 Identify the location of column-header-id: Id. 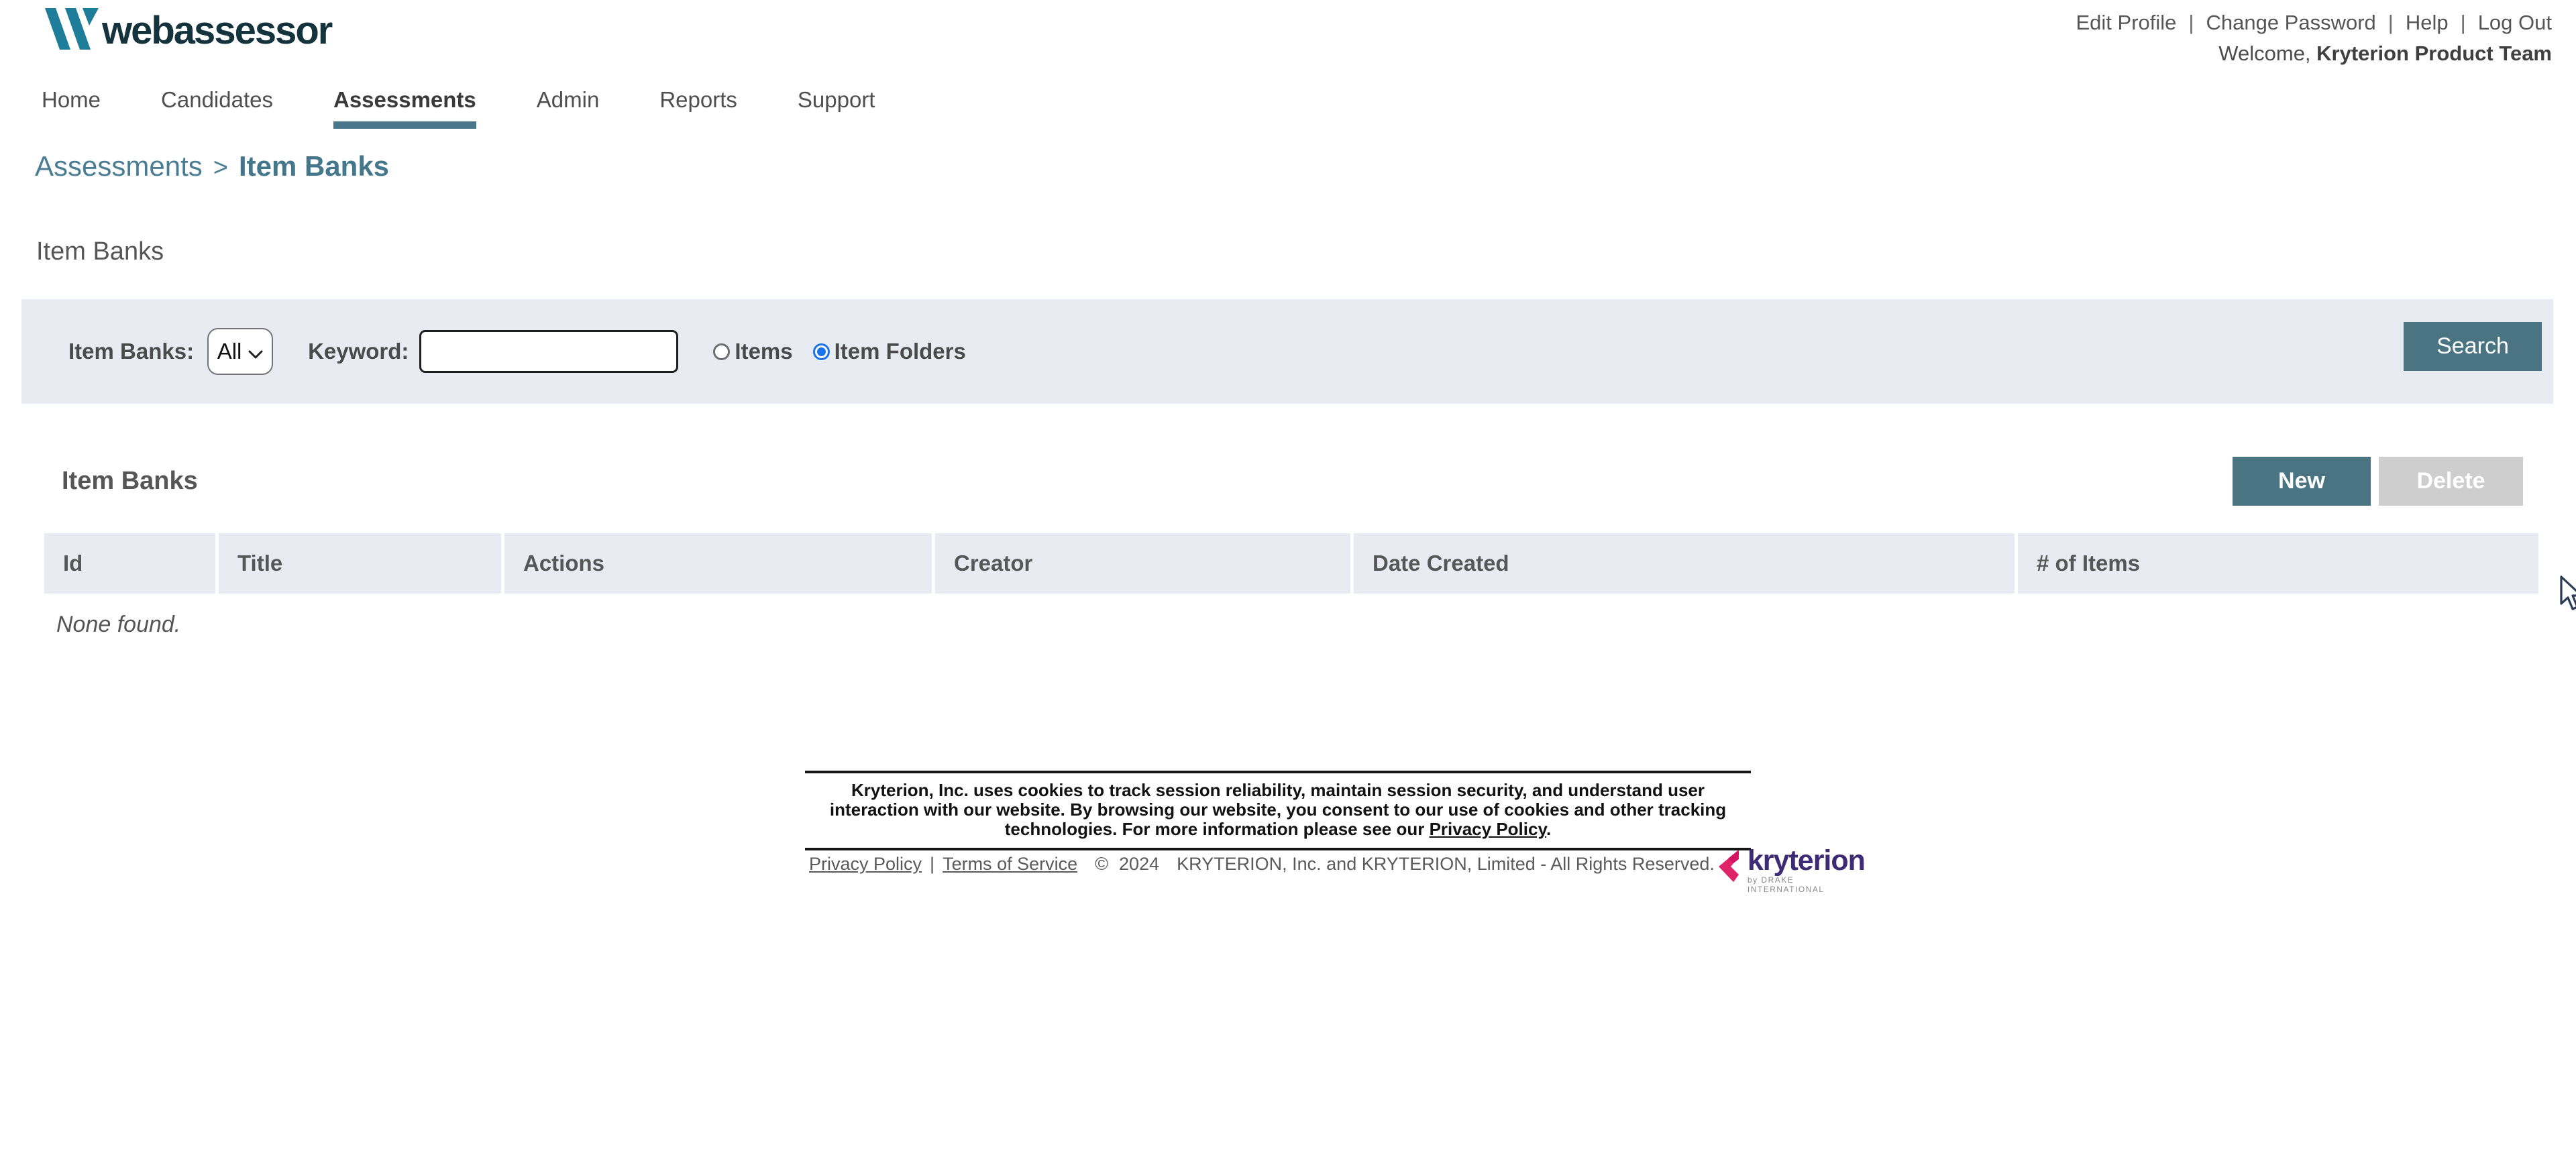
(129, 563).